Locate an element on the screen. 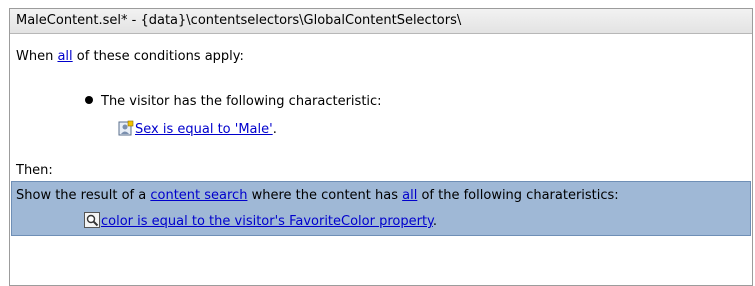 The width and height of the screenshot is (755, 286). condition-item: Sex is equal to 'Male'. is located at coordinates (197, 128).